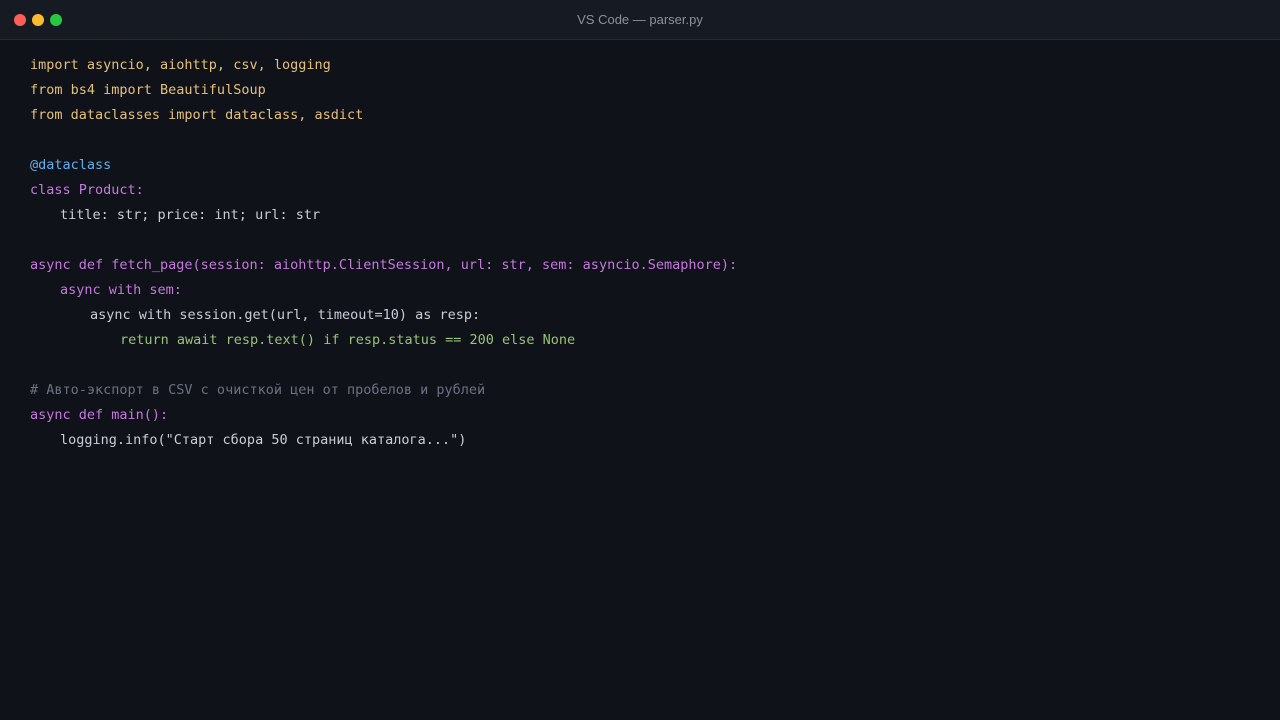  Describe the element at coordinates (655, 65) in the screenshot. I see `code-line: import asyncio, aiohttp, csv, logging` at that location.